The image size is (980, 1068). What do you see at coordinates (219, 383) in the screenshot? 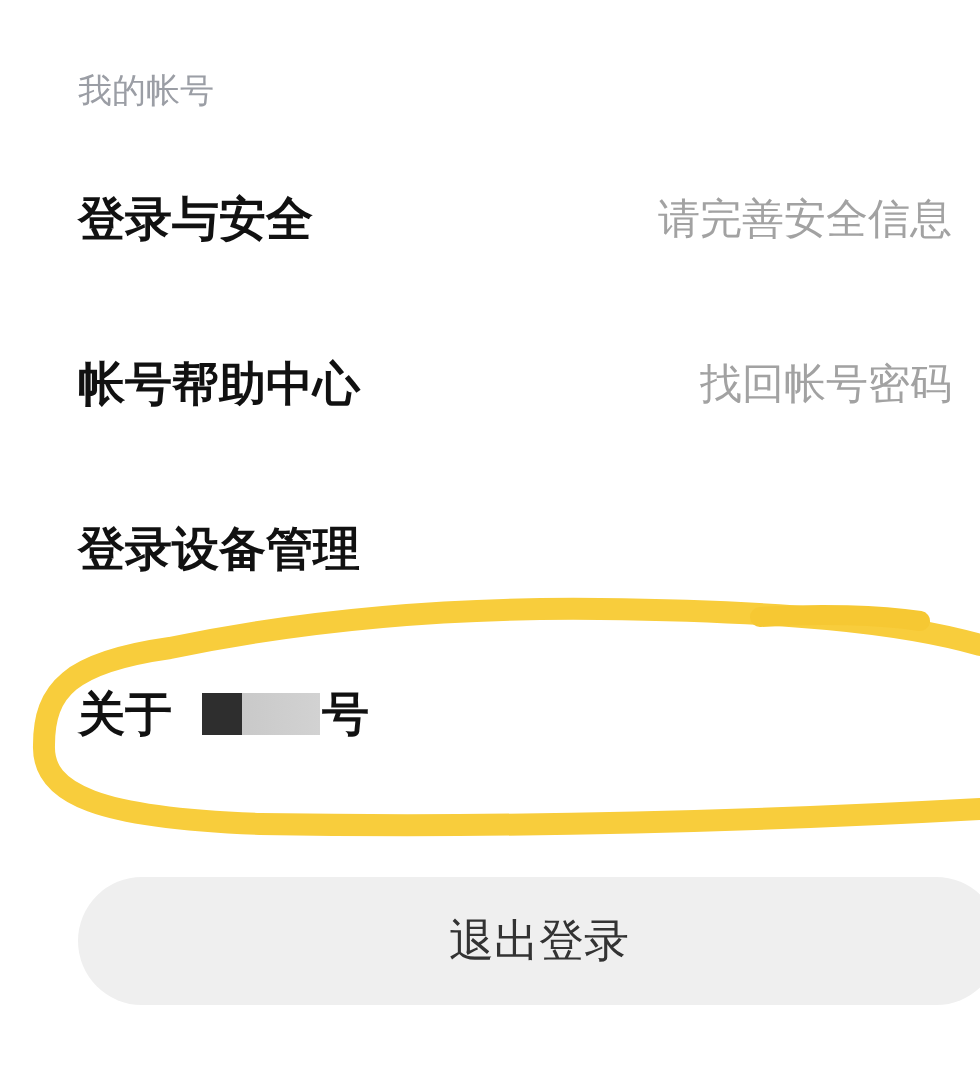
I see `setting-label: 帐号帮助中心` at bounding box center [219, 383].